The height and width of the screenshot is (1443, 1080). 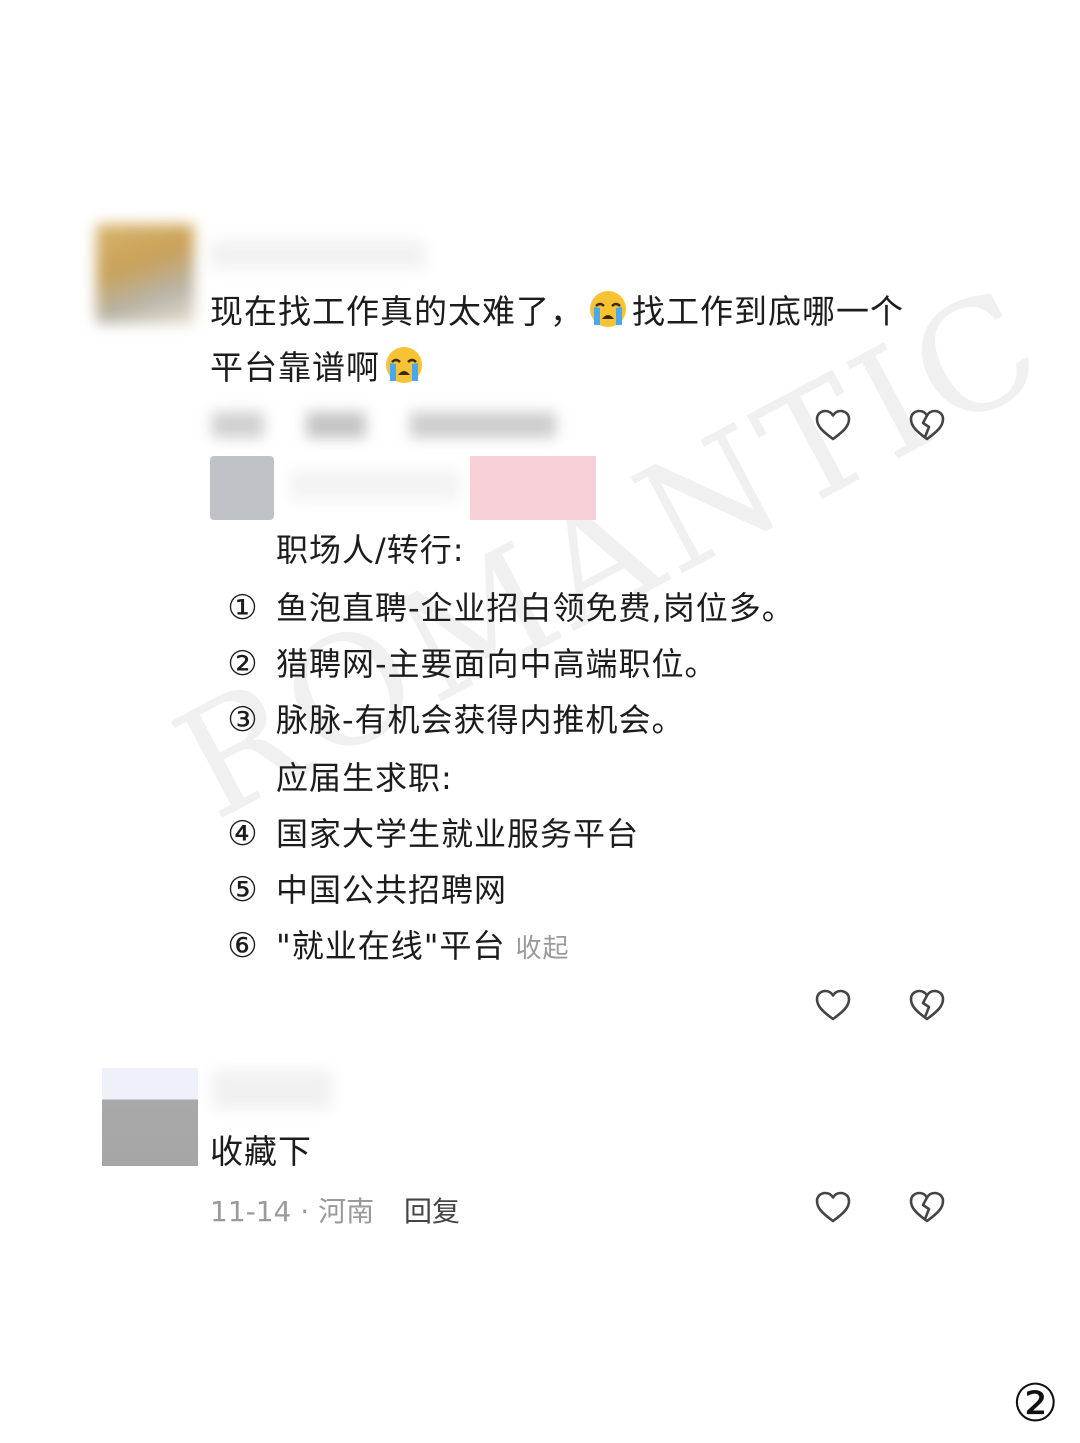 I want to click on list-number: ⑥, so click(x=243, y=946).